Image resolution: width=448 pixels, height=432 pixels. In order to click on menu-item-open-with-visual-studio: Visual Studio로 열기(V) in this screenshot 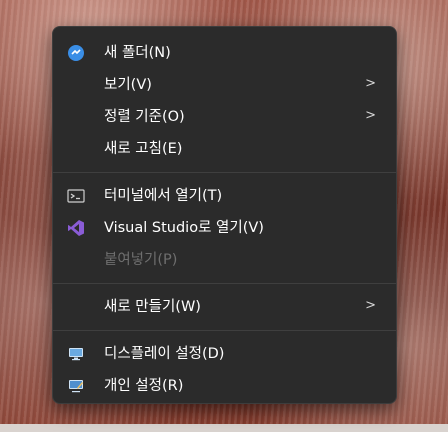, I will do `click(224, 228)`.